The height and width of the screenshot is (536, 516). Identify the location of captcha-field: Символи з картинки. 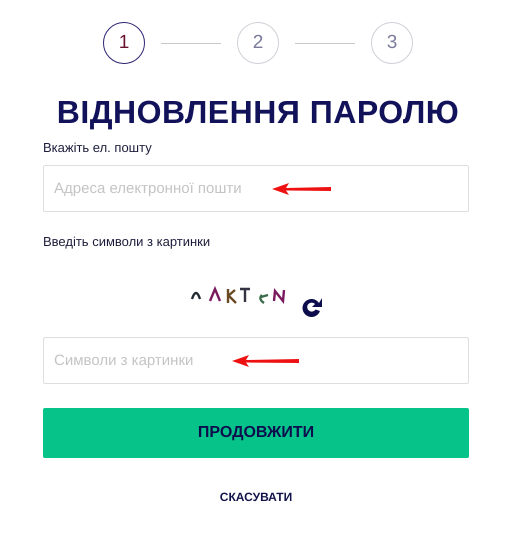
(256, 360).